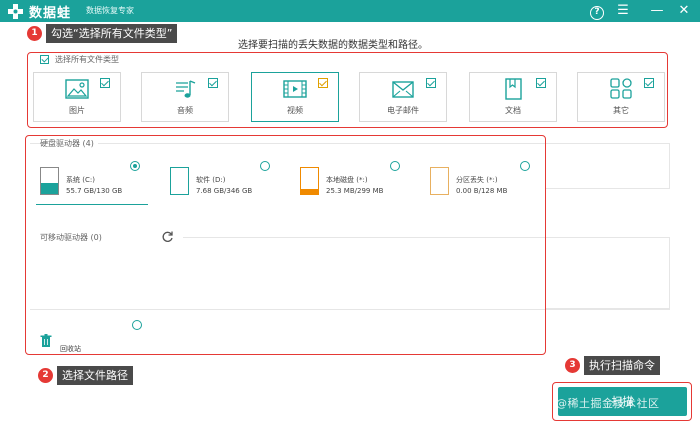  What do you see at coordinates (110, 10) in the screenshot?
I see `app-subtitle: 数据恢复专家` at bounding box center [110, 10].